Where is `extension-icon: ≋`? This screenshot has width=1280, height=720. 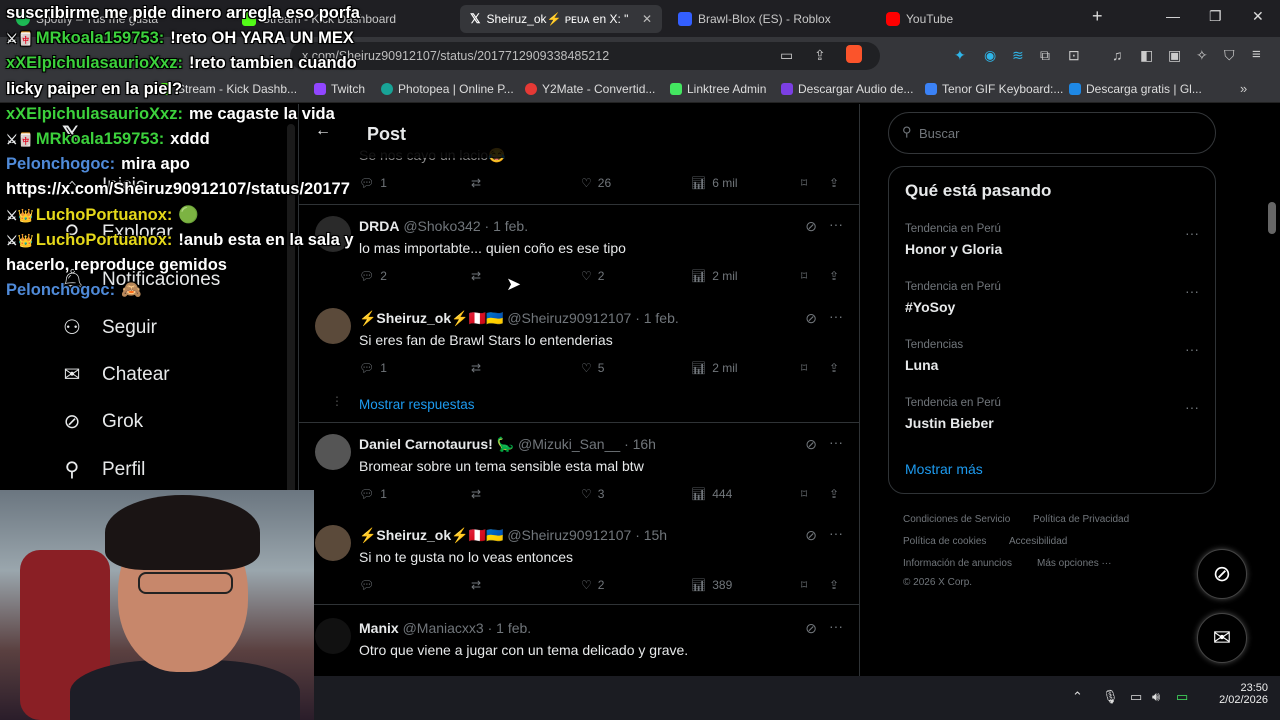
extension-icon: ≋ is located at coordinates (1018, 55).